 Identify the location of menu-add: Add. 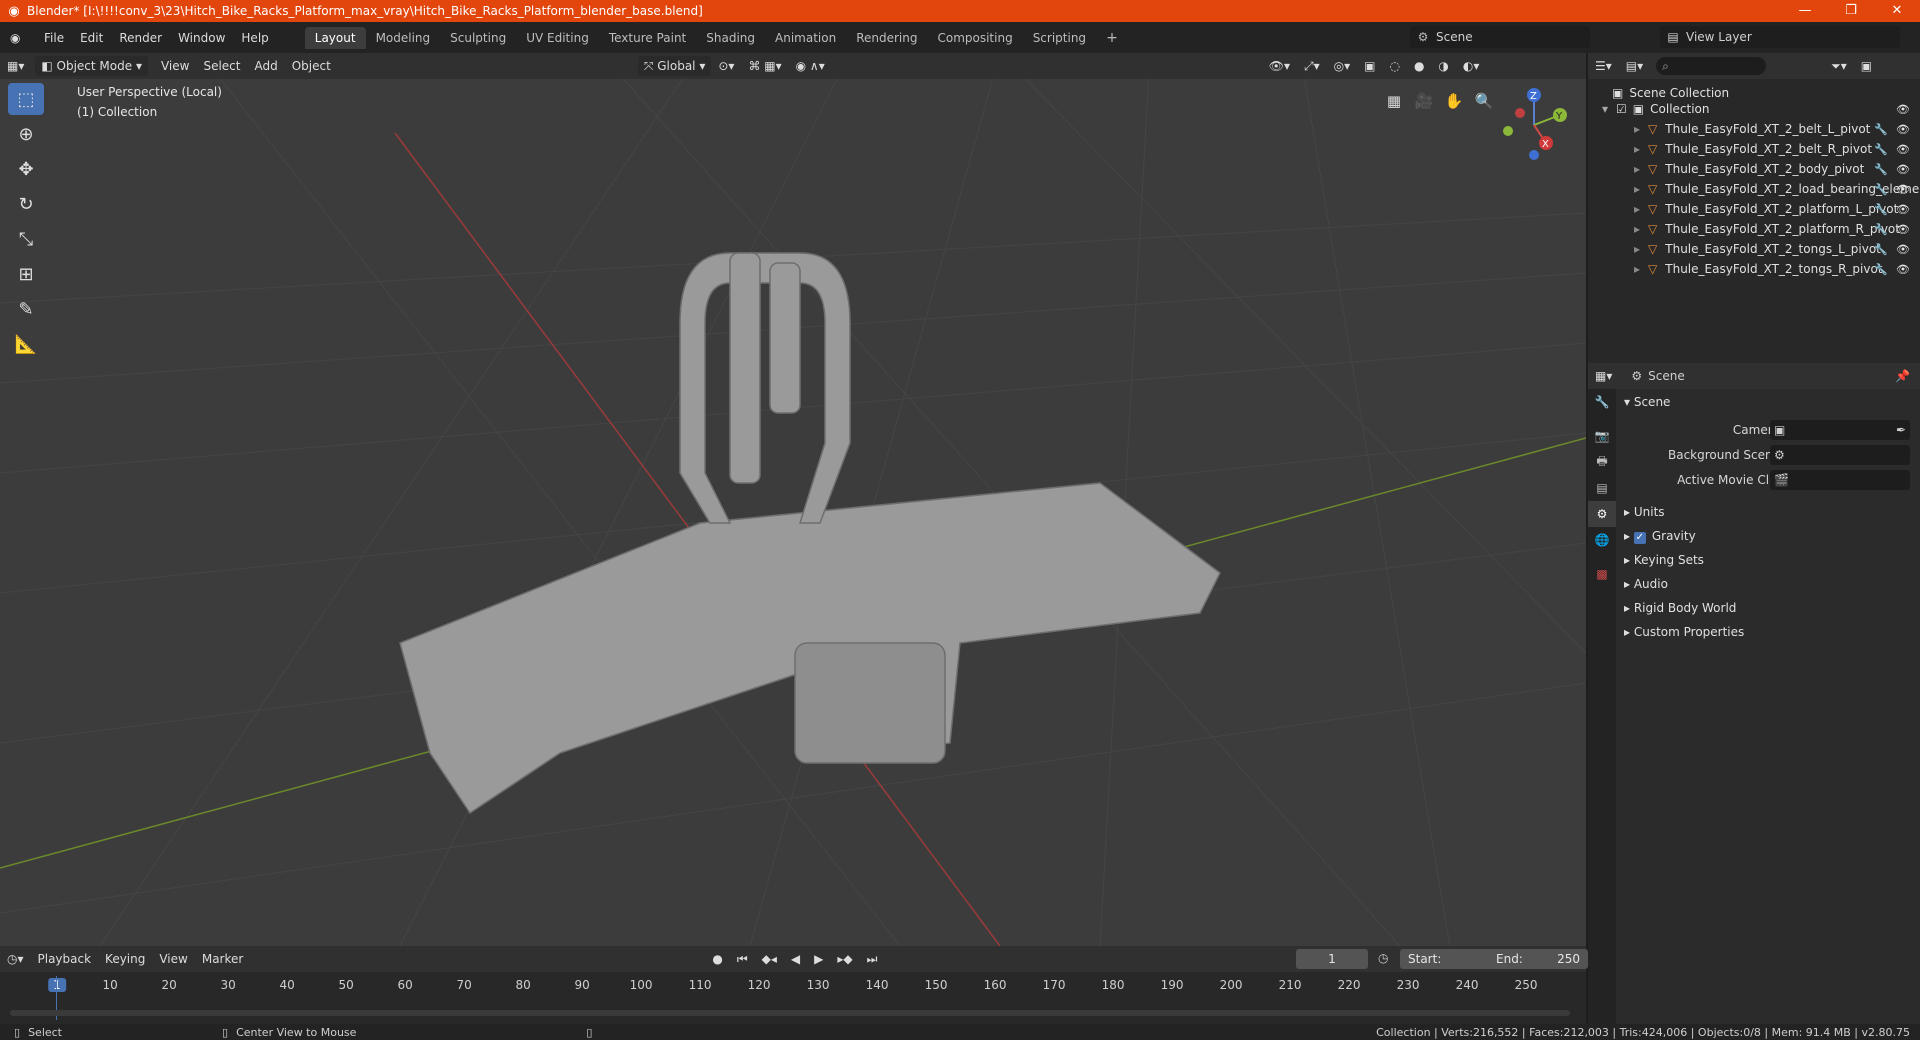
(265, 66).